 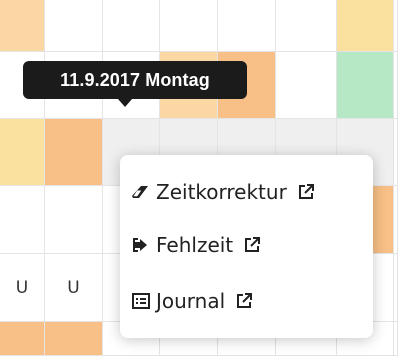 I want to click on menu-item-label: Fehlzeit, so click(x=195, y=245).